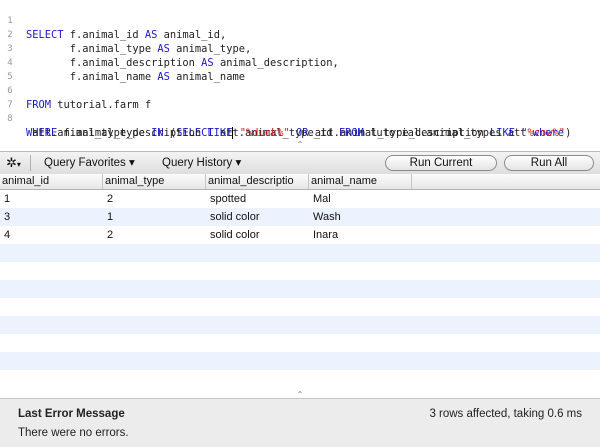  I want to click on column-header-animal-description: animal_descriptio, so click(257, 181).